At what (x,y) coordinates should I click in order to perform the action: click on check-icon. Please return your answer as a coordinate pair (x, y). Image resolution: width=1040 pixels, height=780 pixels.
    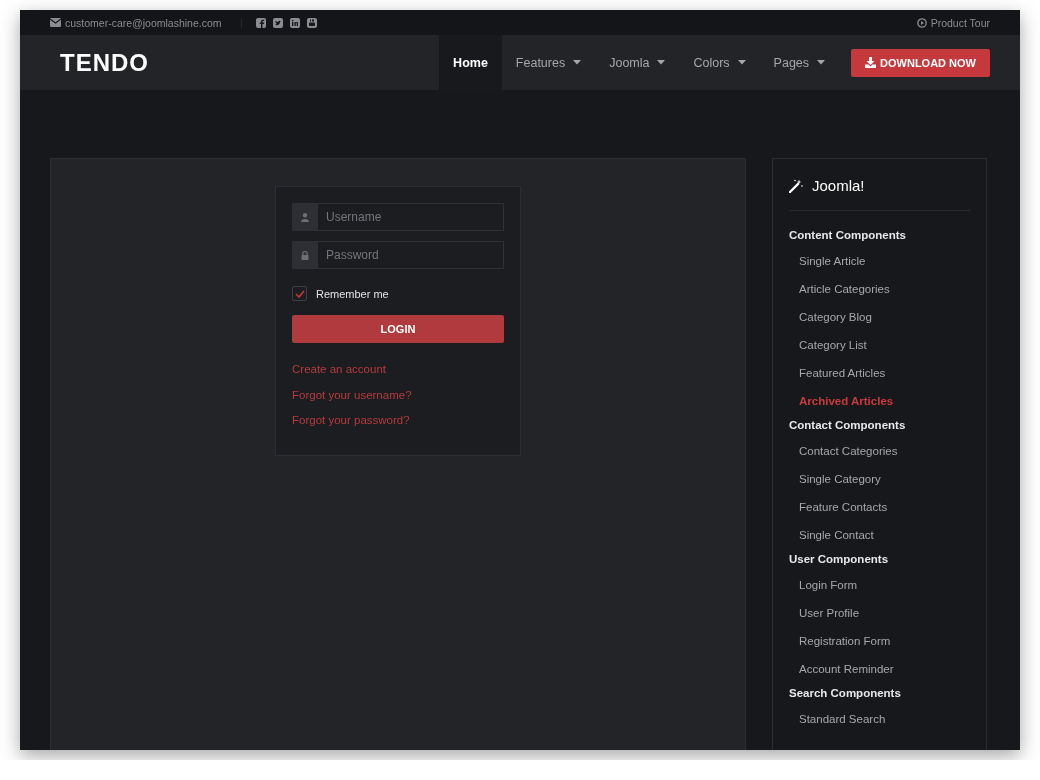
    Looking at the image, I should click on (299, 293).